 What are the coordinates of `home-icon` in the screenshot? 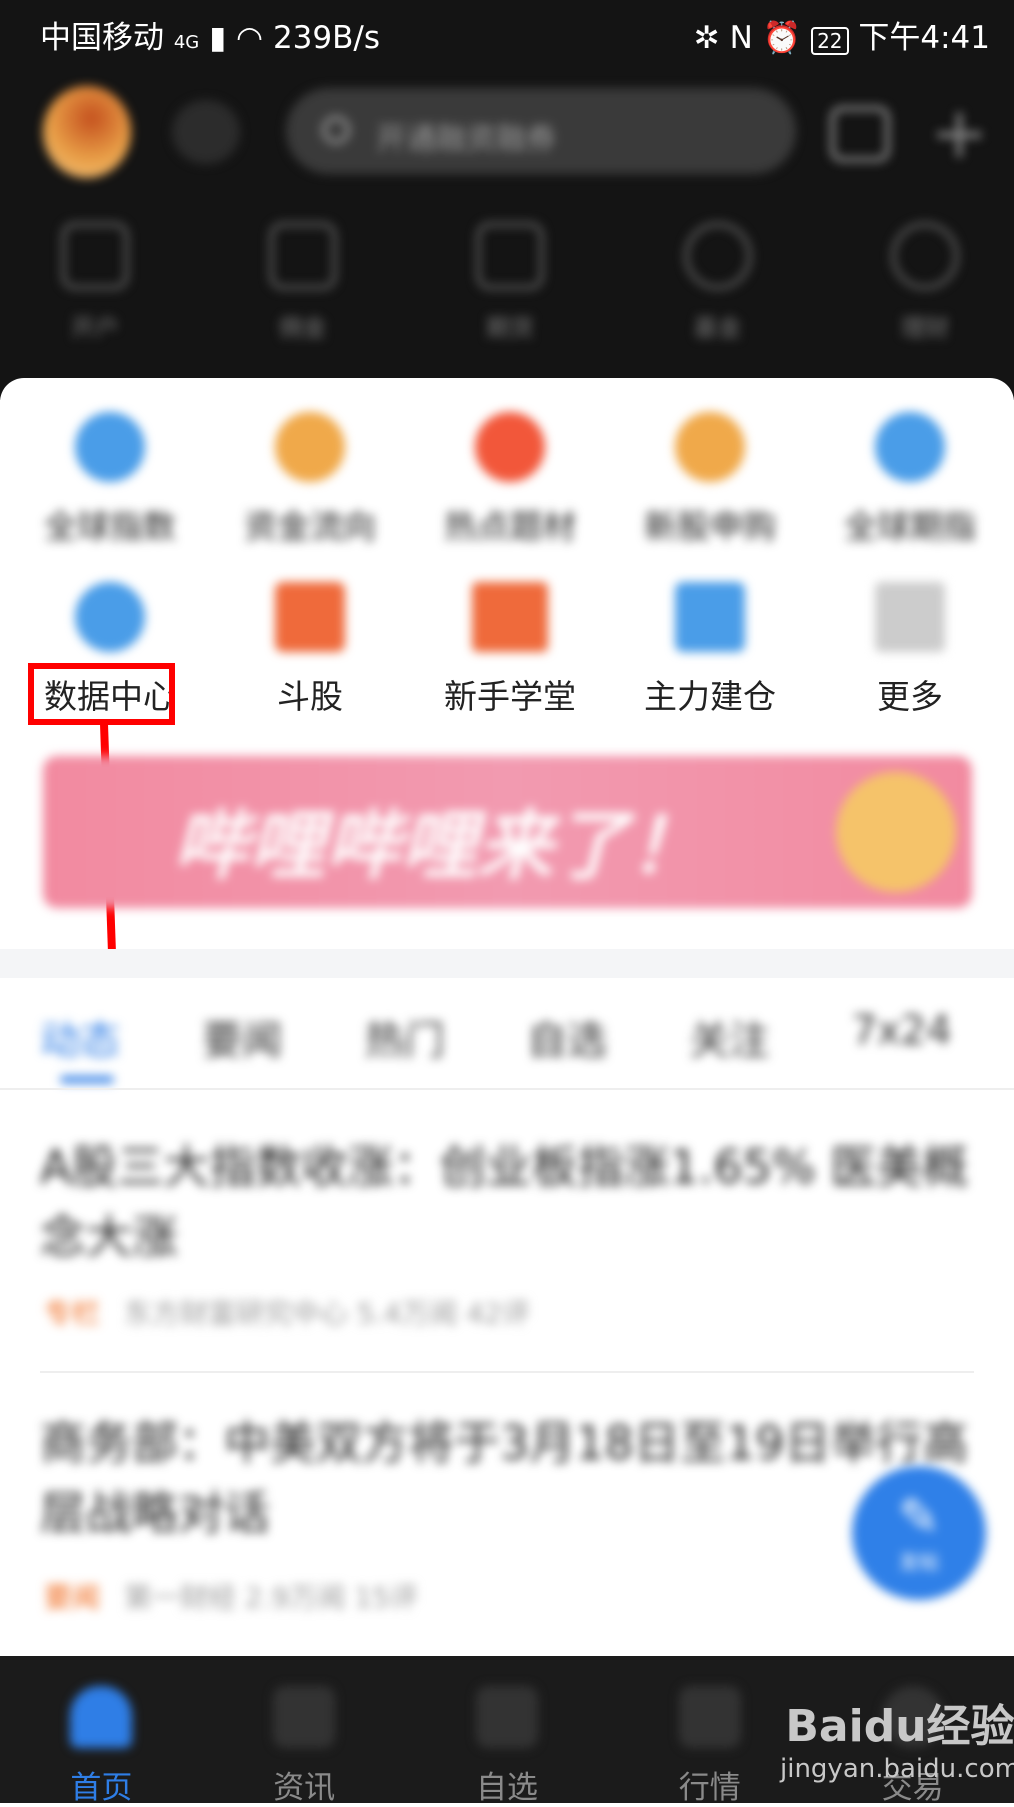 It's located at (101, 1717).